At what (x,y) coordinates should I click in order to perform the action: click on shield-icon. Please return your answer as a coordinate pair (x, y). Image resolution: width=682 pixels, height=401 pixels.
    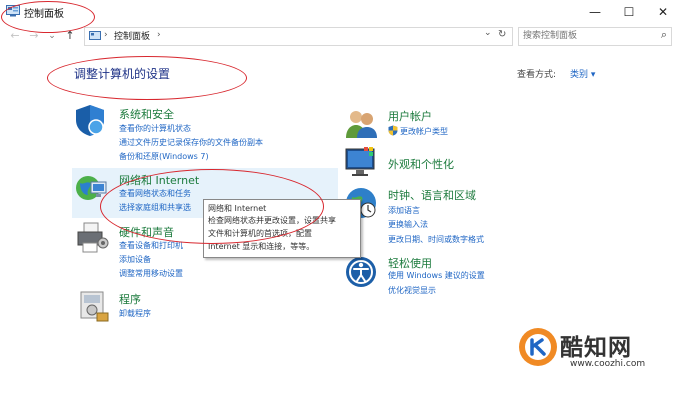
    Looking at the image, I should click on (90, 120).